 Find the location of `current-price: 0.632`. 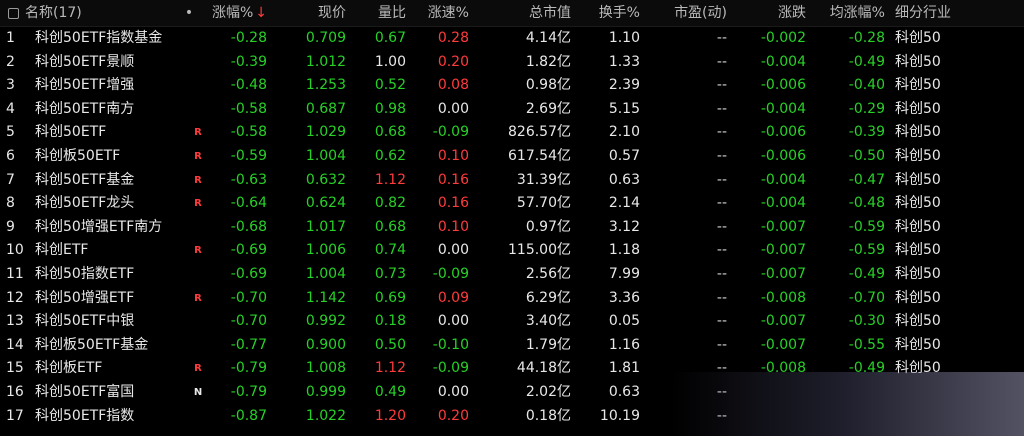

current-price: 0.632 is located at coordinates (325, 179).